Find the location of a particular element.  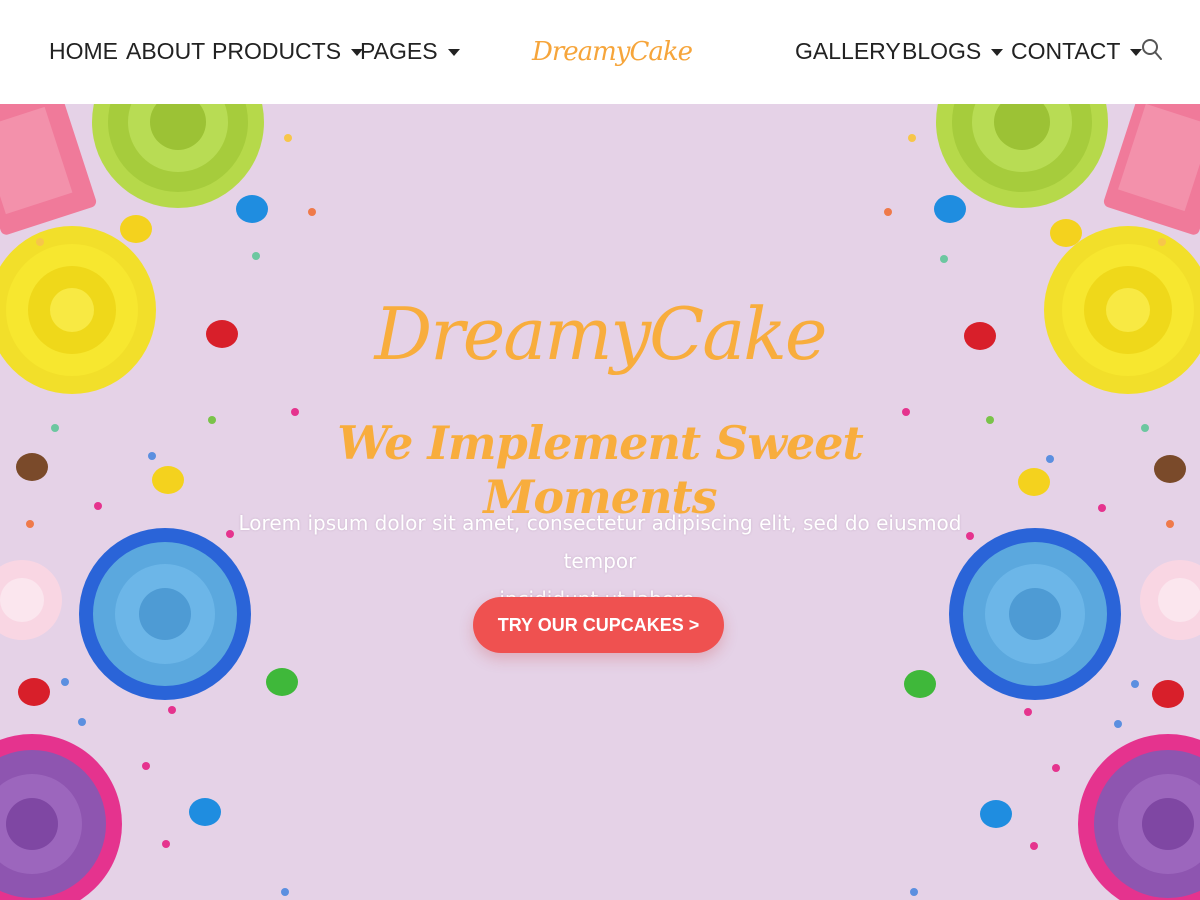

nav-contact-label: CONTACT is located at coordinates (1066, 50).